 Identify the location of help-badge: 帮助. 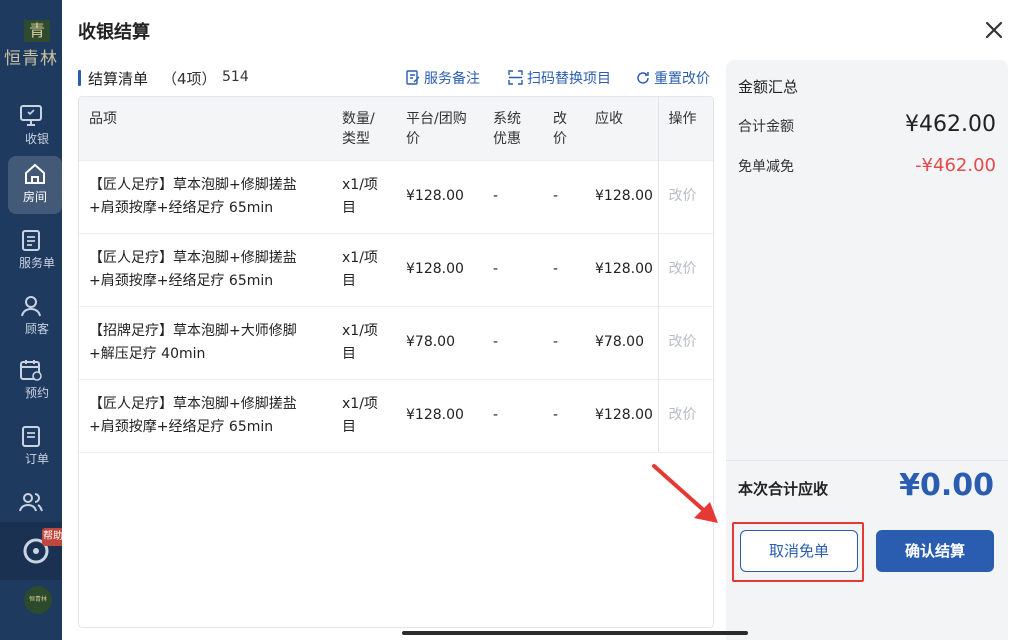
(53, 537).